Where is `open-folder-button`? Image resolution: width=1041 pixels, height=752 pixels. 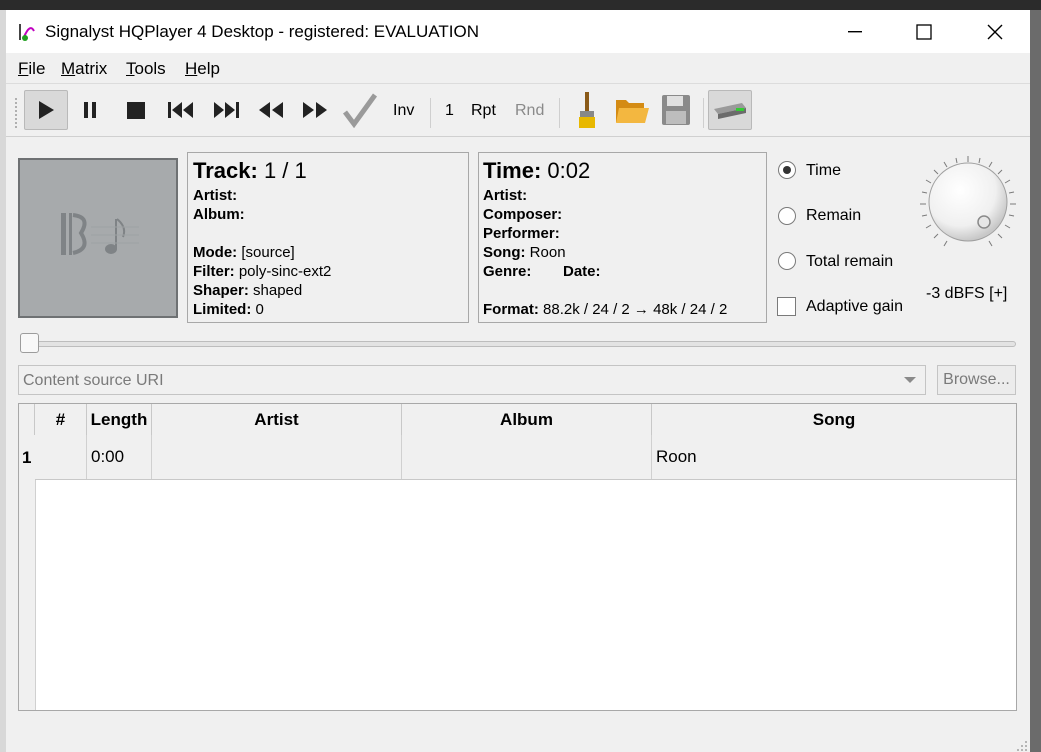
open-folder-button is located at coordinates (632, 110).